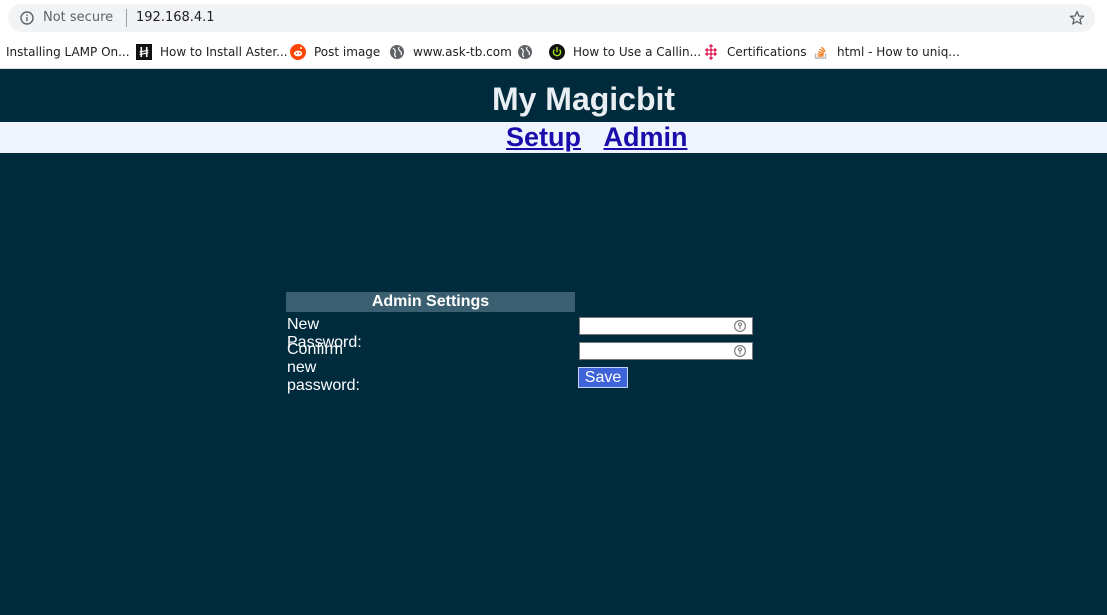 The height and width of the screenshot is (615, 1107). Describe the element at coordinates (666, 351) in the screenshot. I see `confirm-password-input` at that location.